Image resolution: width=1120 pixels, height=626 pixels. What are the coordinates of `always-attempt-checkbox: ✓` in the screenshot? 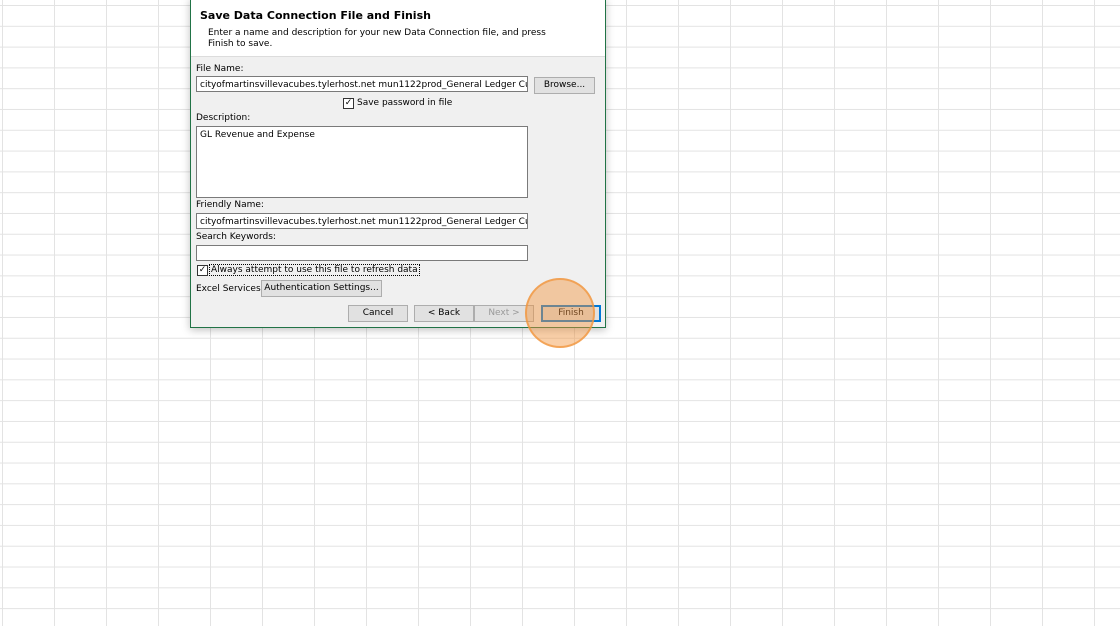 It's located at (202, 270).